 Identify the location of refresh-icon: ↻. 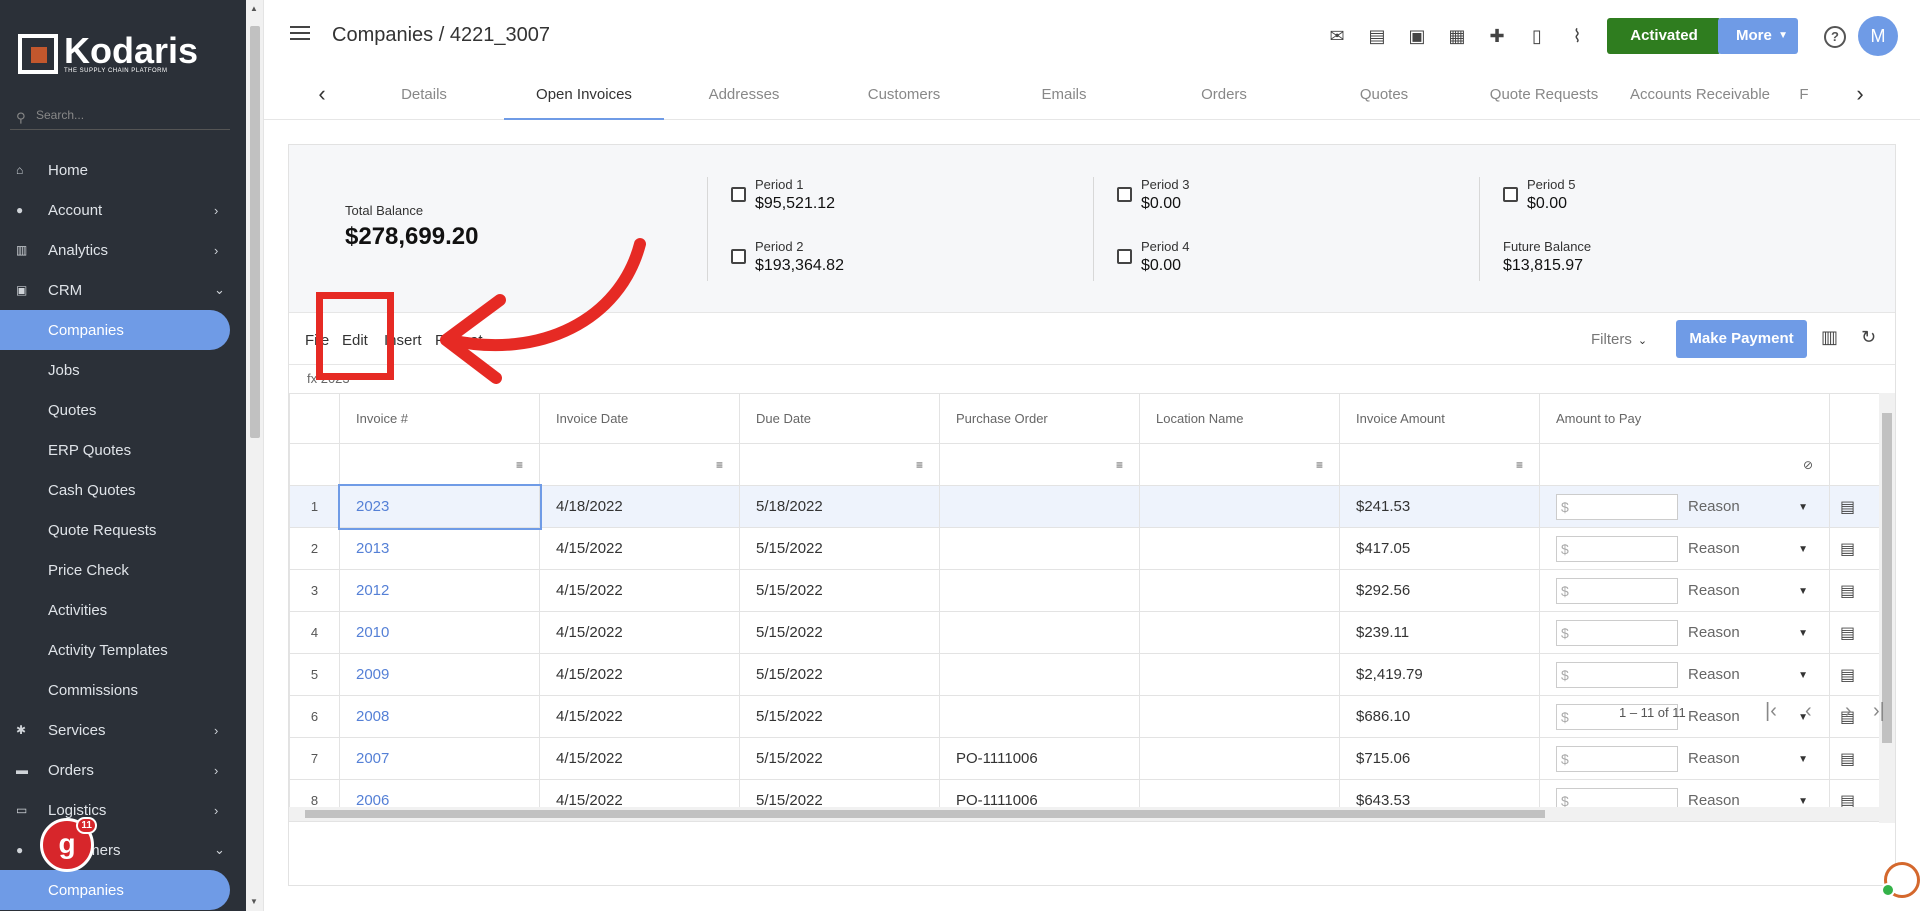
(1868, 337).